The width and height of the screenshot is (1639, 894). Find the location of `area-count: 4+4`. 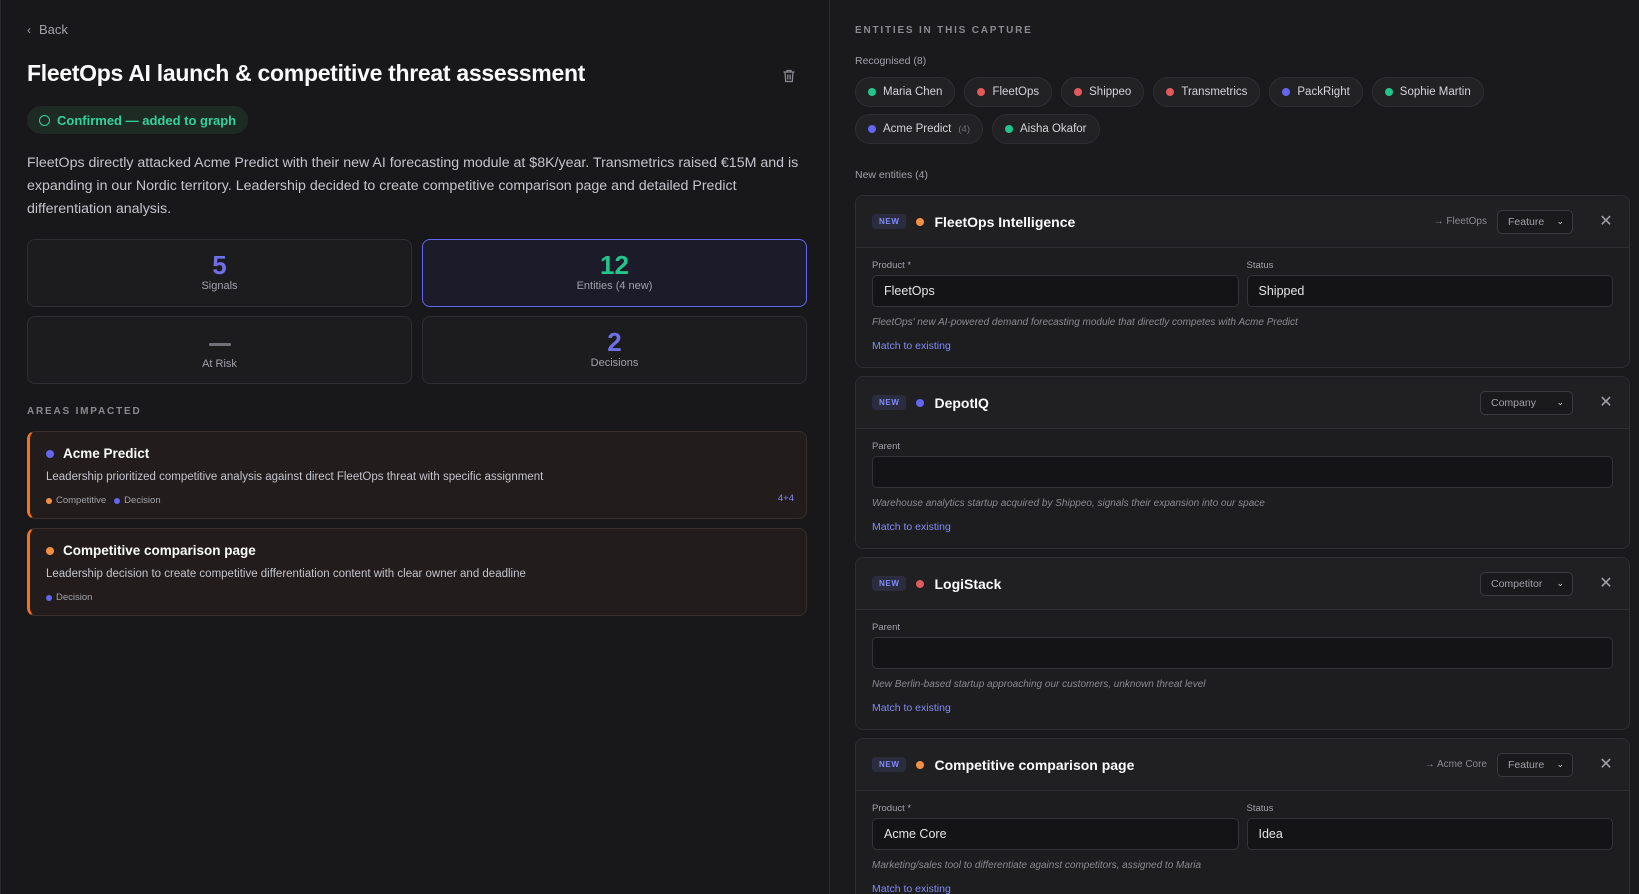

area-count: 4+4 is located at coordinates (785, 498).